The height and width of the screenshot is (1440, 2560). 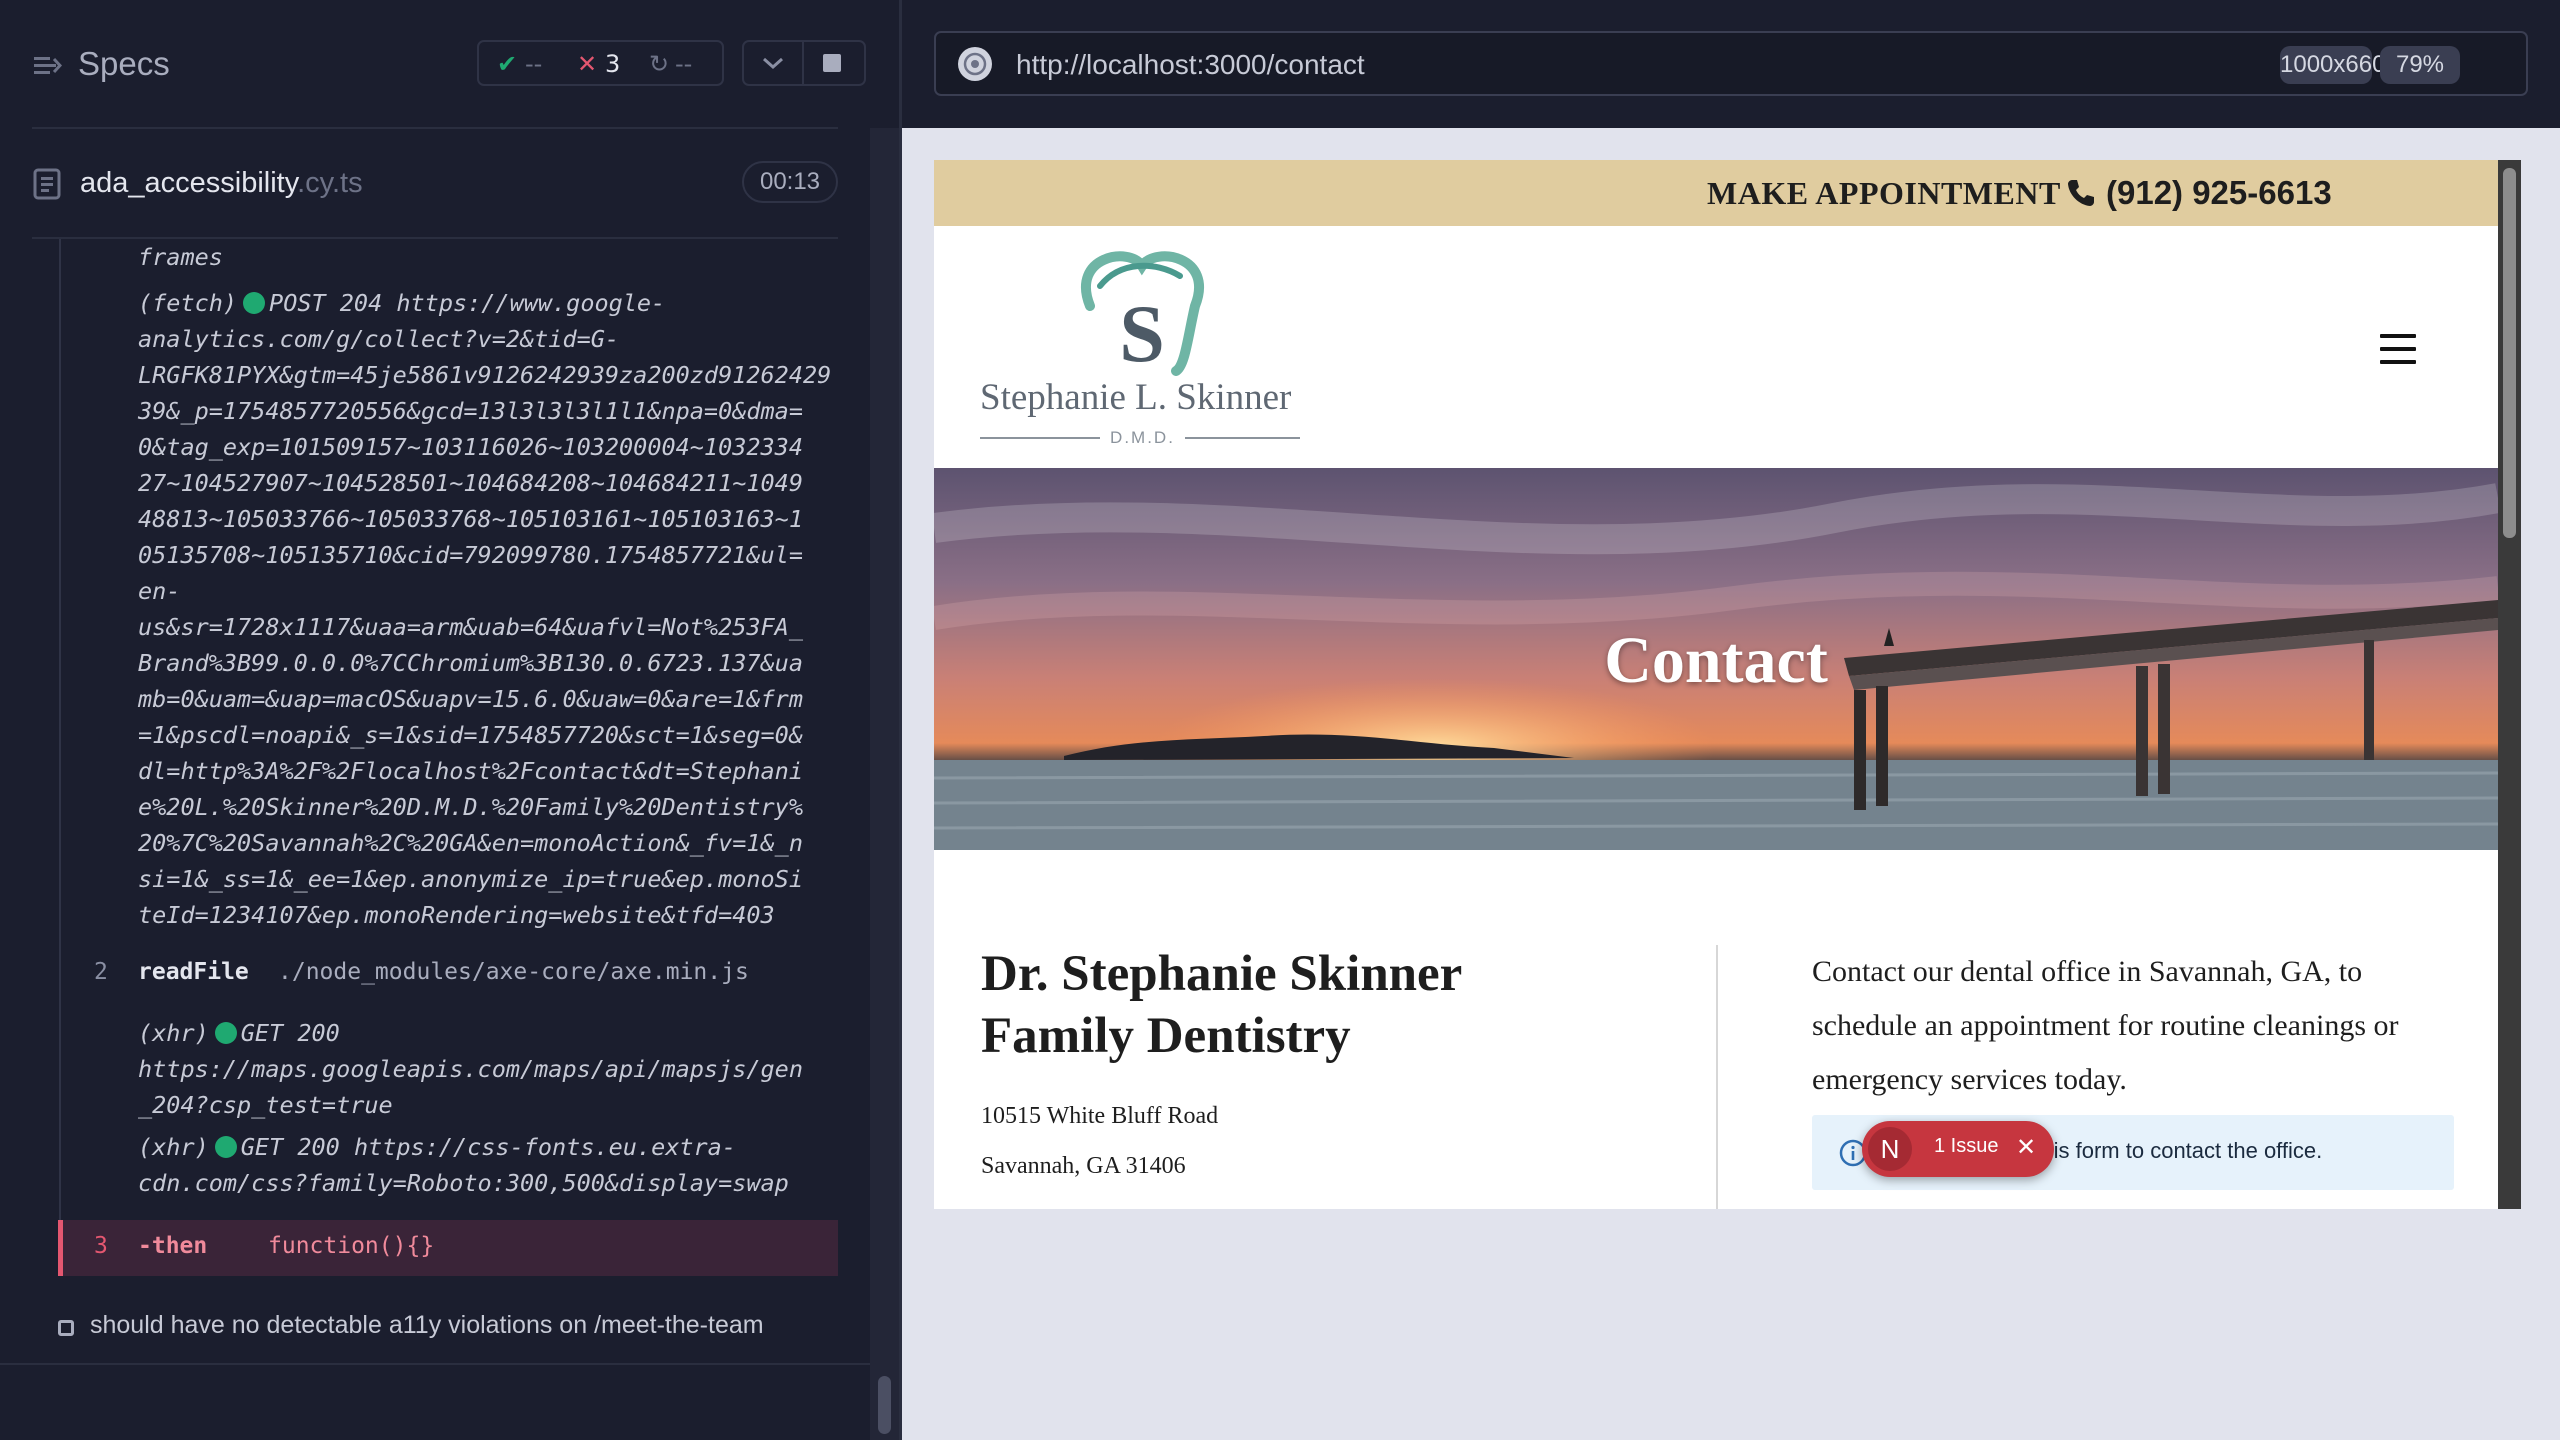 I want to click on column-divider, so click(x=1717, y=1077).